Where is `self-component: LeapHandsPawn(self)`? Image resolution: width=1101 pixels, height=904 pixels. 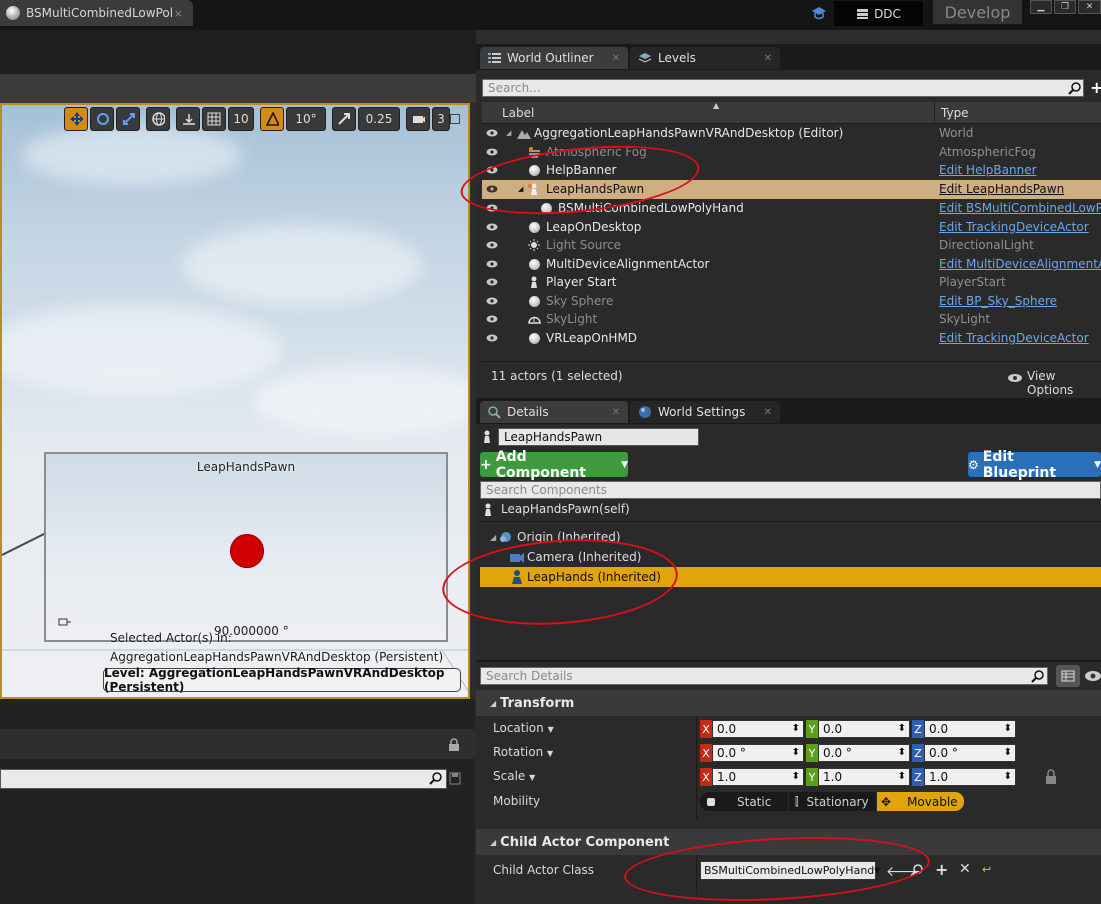 self-component: LeapHandsPawn(self) is located at coordinates (565, 509).